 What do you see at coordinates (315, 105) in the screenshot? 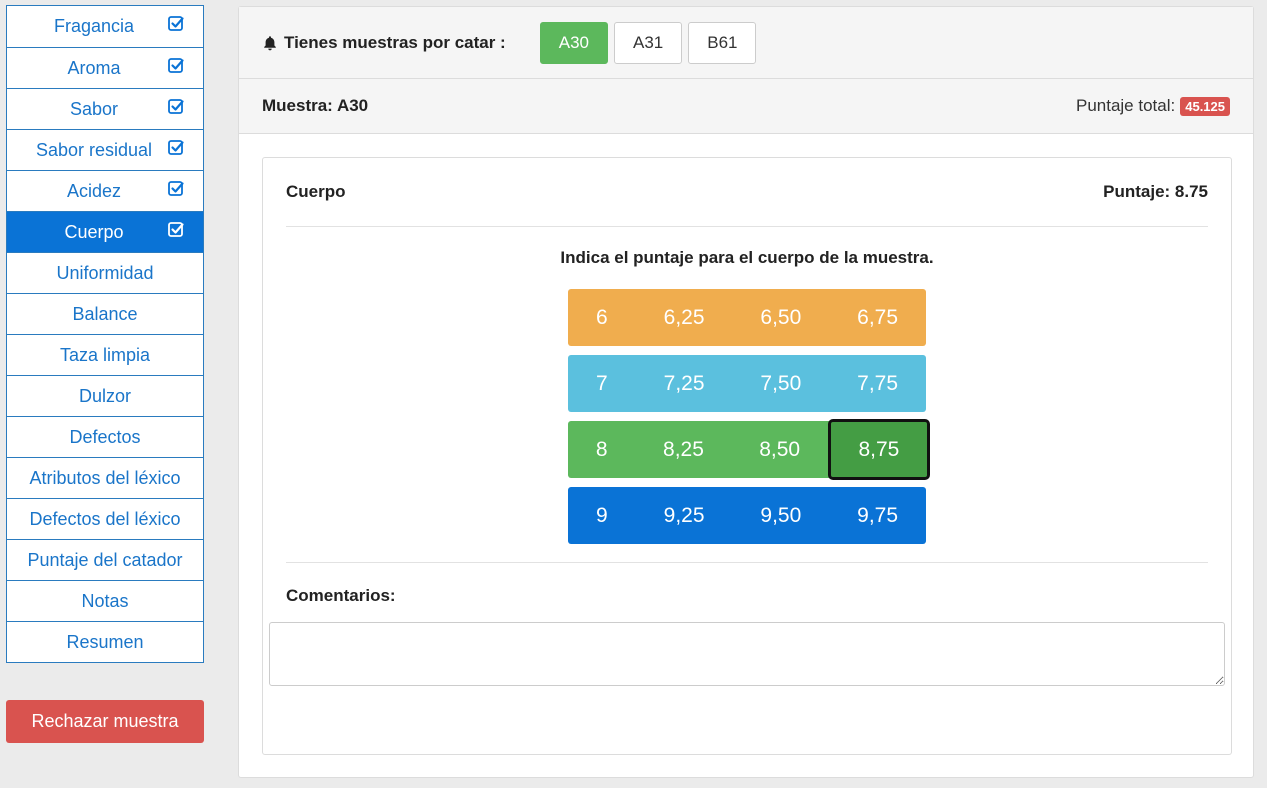
I see `sample-title: Muestra: A30` at bounding box center [315, 105].